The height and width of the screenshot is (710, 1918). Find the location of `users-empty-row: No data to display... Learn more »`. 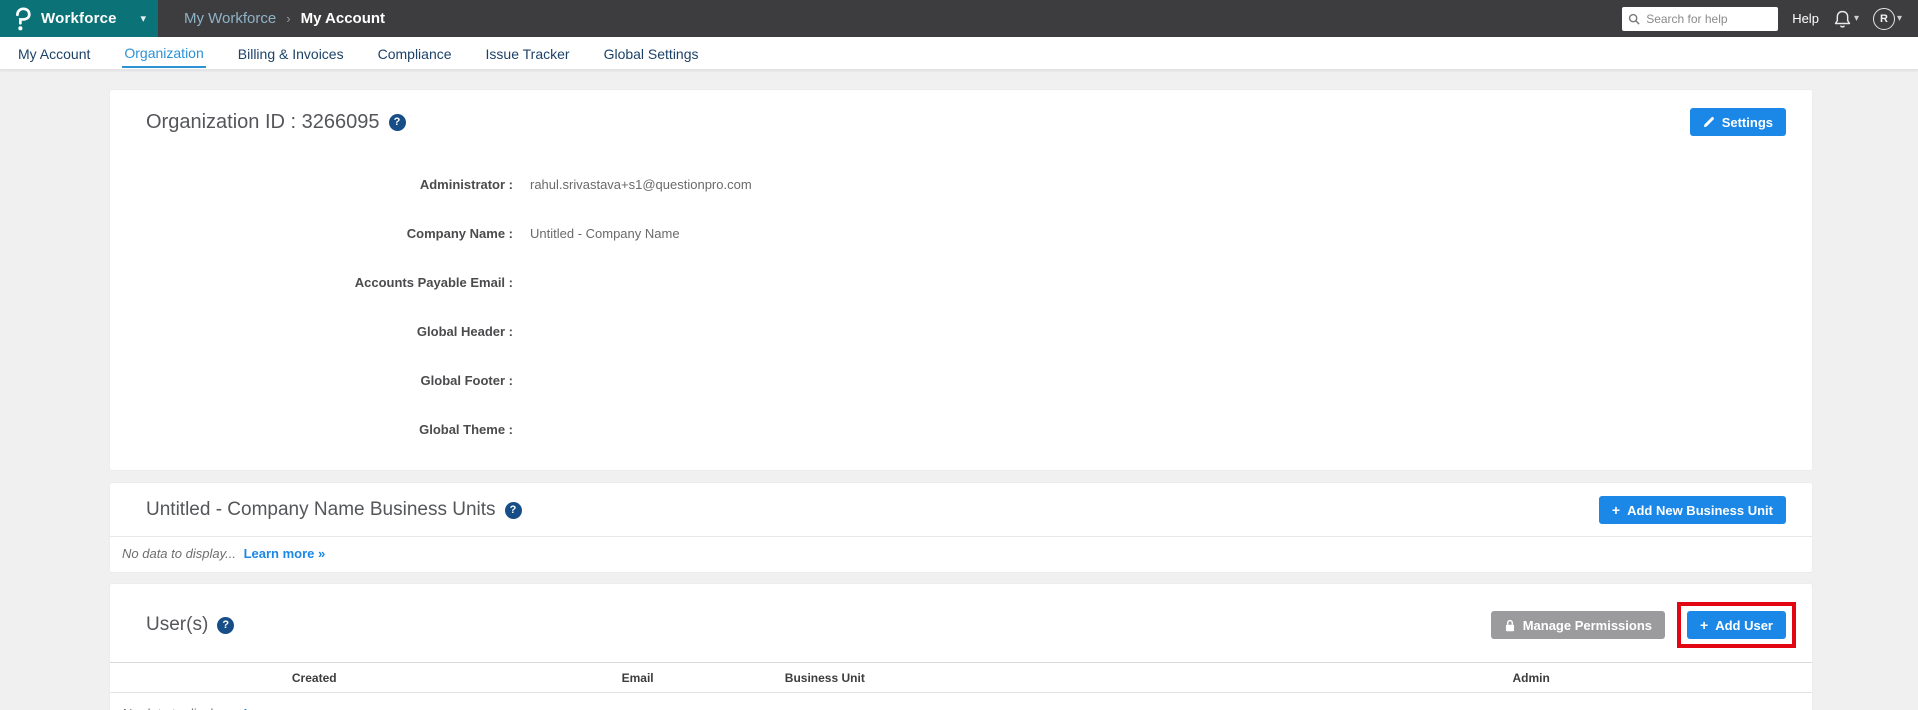

users-empty-row: No data to display... Learn more » is located at coordinates (961, 701).